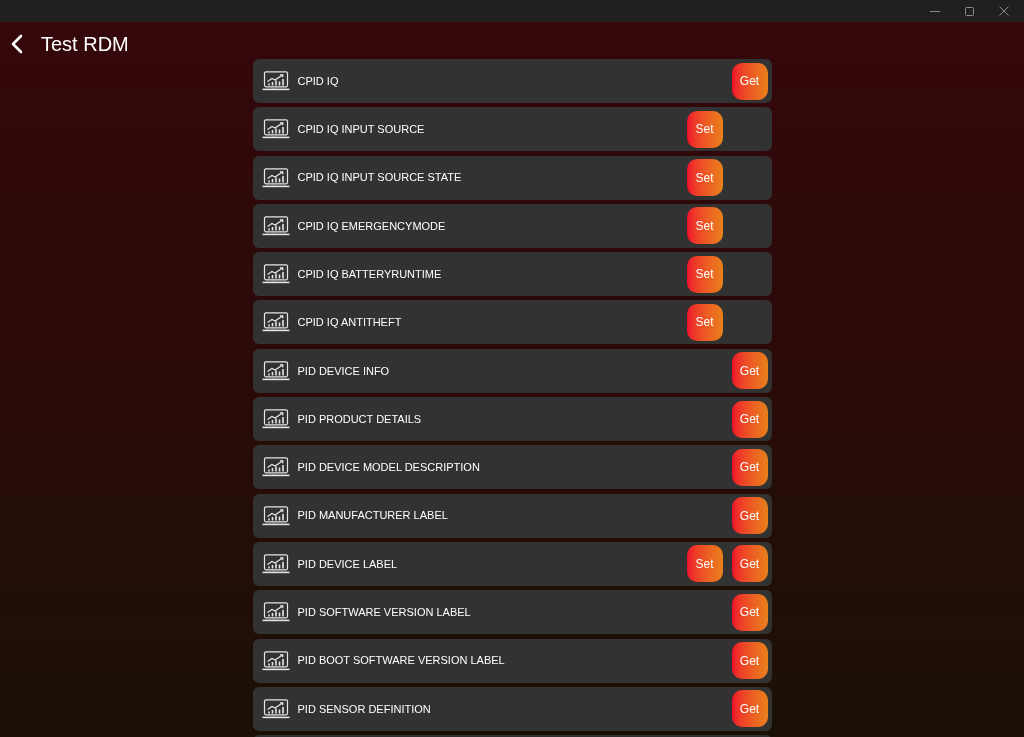 The image size is (1024, 737). What do you see at coordinates (347, 564) in the screenshot?
I see `row-label: PID DEVICE LABEL` at bounding box center [347, 564].